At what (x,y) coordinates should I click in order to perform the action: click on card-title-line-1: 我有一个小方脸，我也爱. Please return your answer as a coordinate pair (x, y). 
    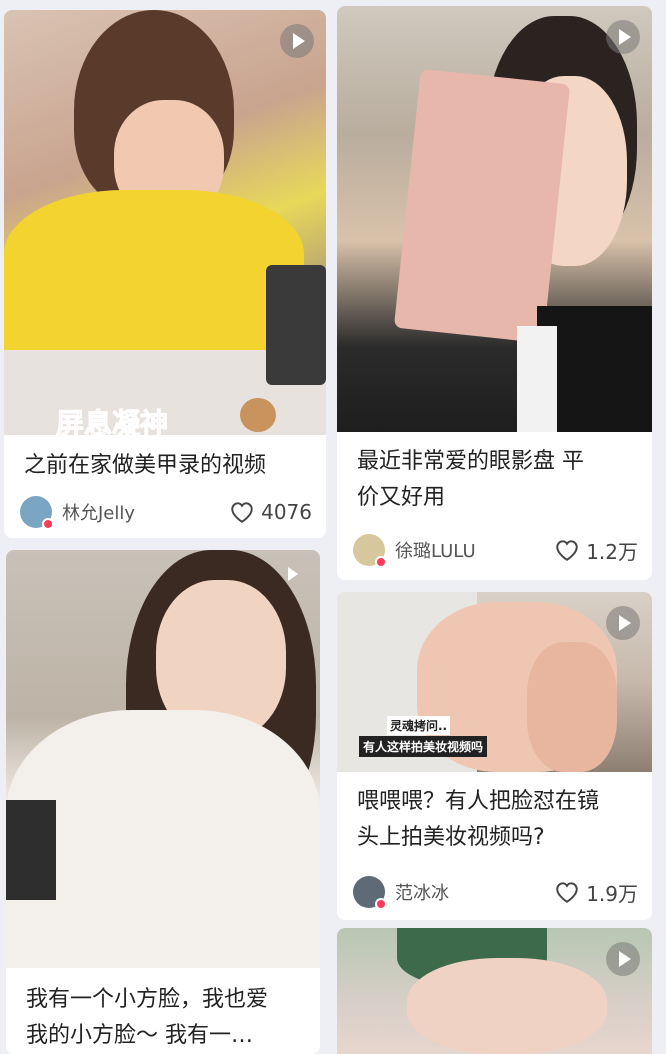
    Looking at the image, I should click on (147, 999).